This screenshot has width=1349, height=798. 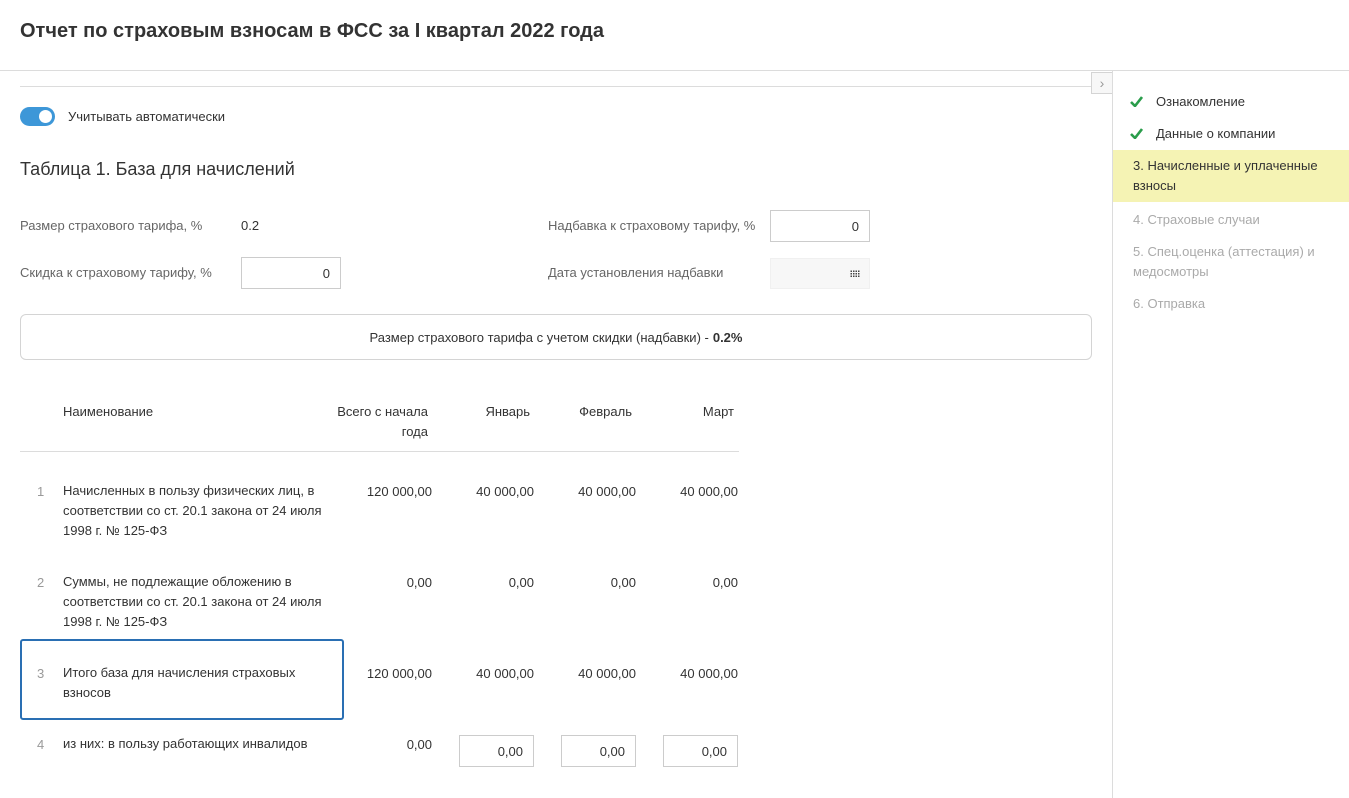 I want to click on step-special-assessment: 5. Спец.оценка (аттестация) и медосмотры, so click(x=1231, y=262).